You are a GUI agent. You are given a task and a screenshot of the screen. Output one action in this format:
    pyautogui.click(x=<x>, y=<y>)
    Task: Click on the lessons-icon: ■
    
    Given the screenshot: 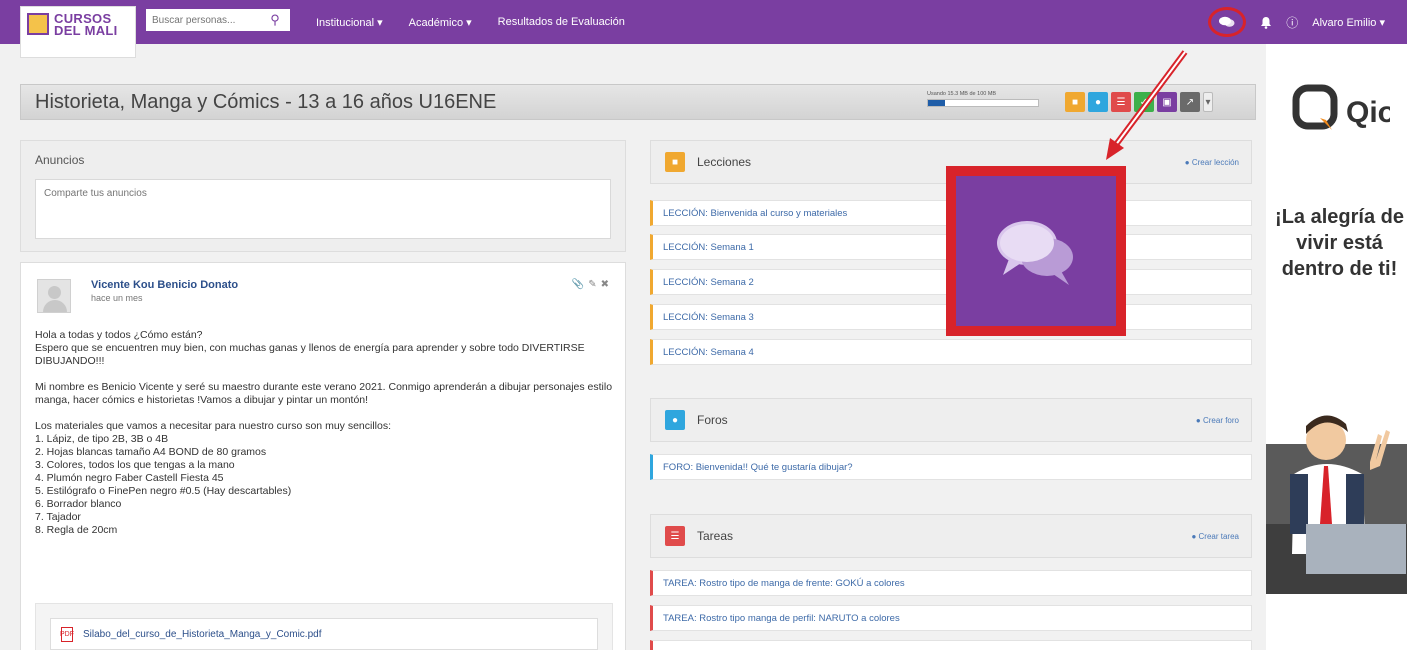 What is the action you would take?
    pyautogui.click(x=675, y=162)
    